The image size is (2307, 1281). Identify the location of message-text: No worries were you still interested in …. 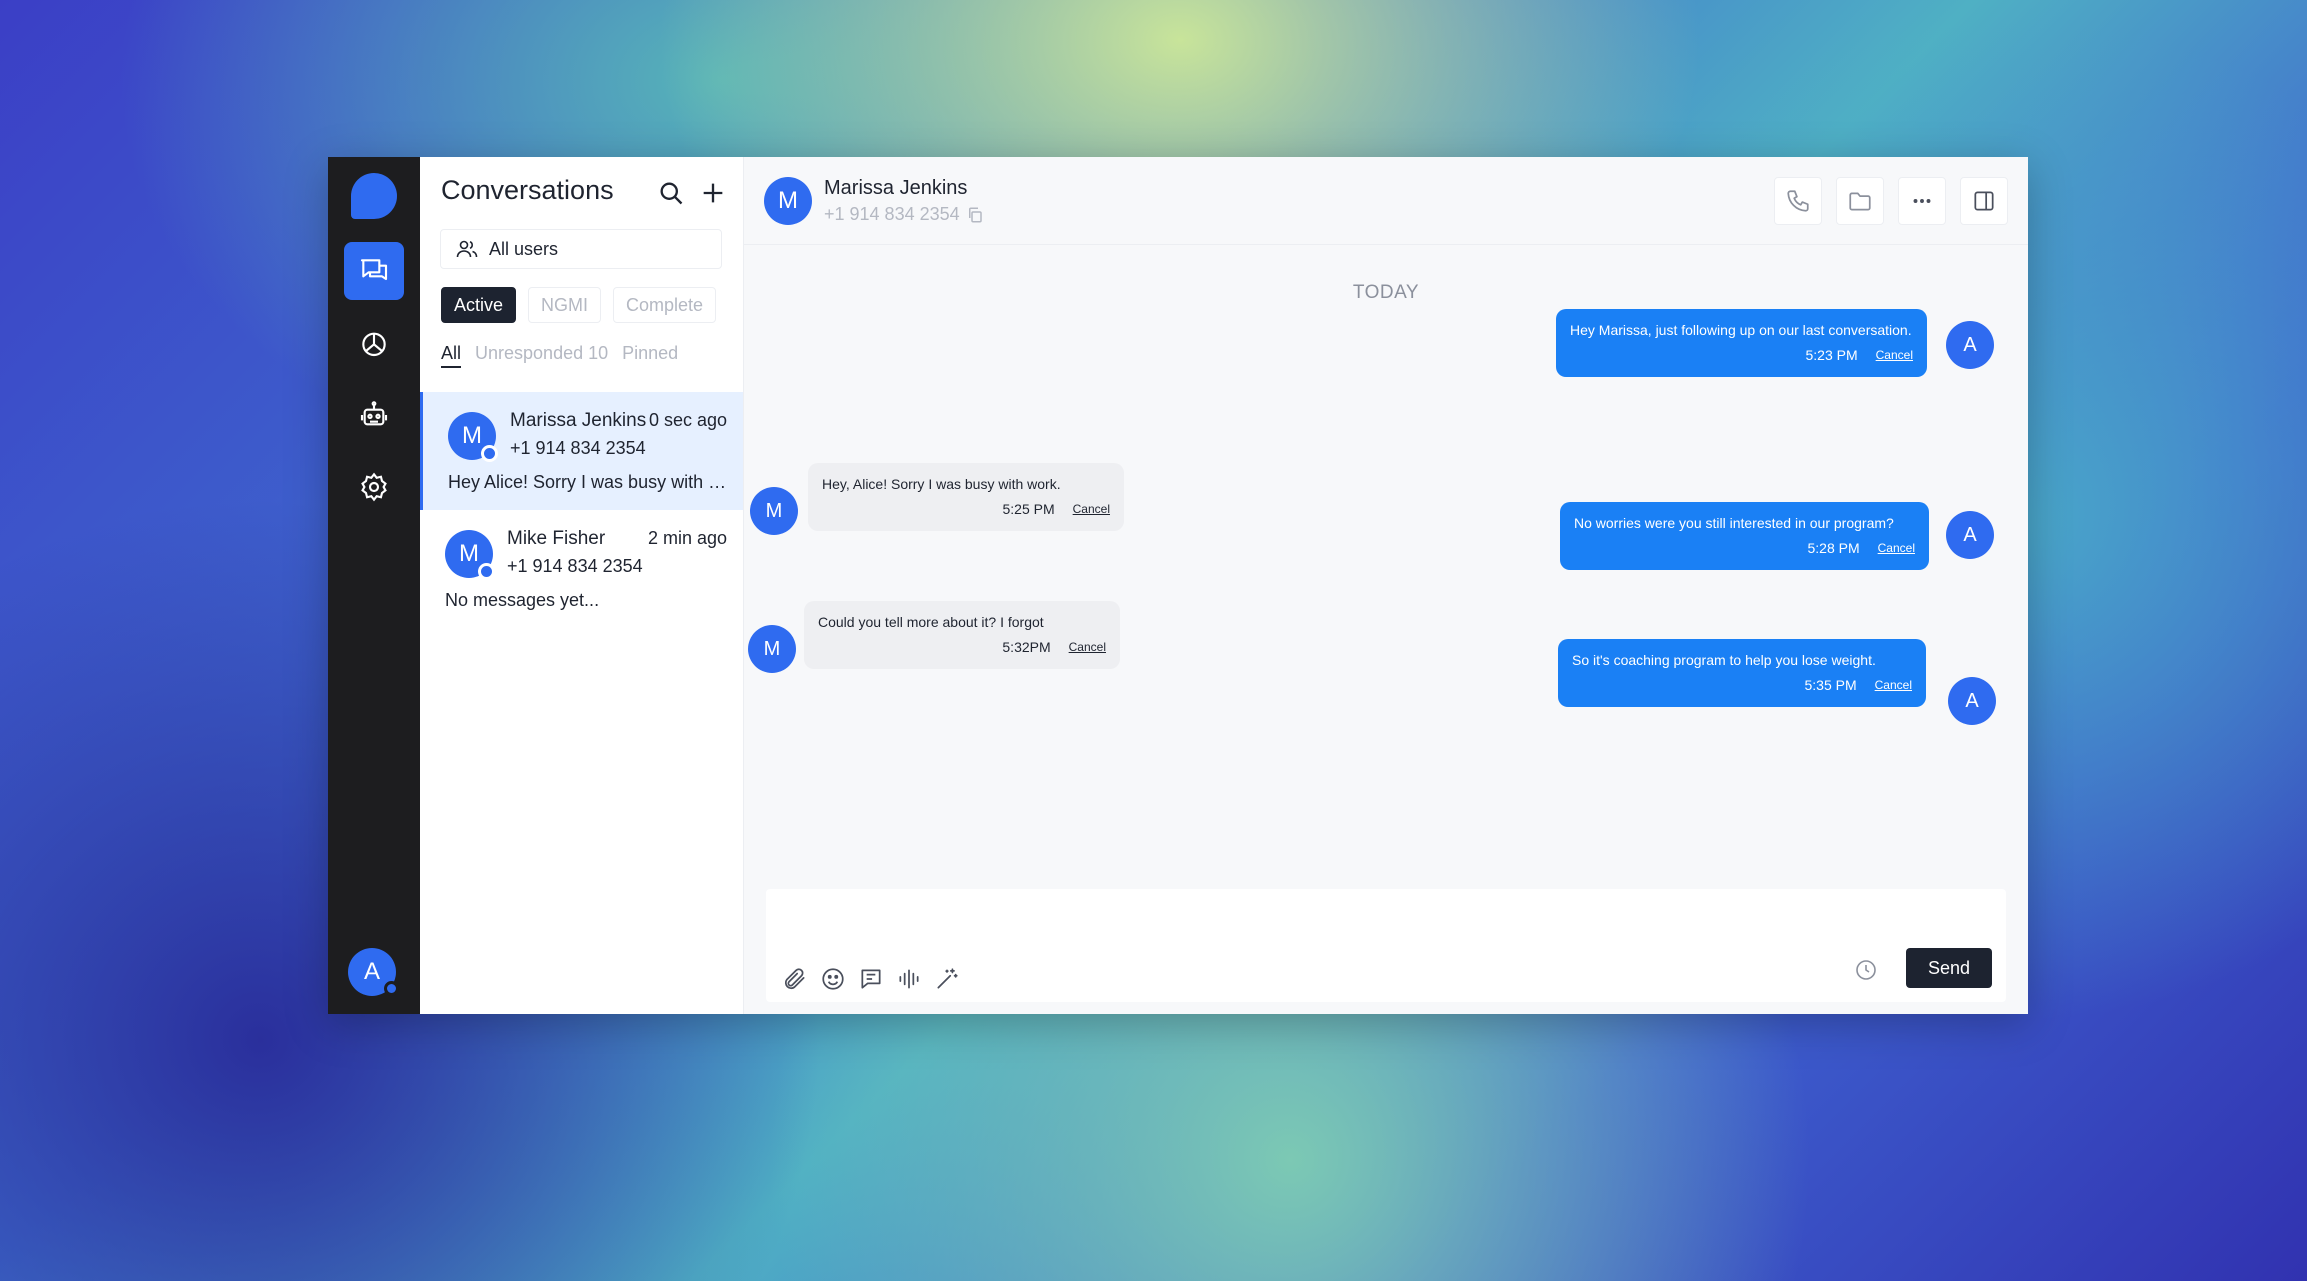
(1734, 523).